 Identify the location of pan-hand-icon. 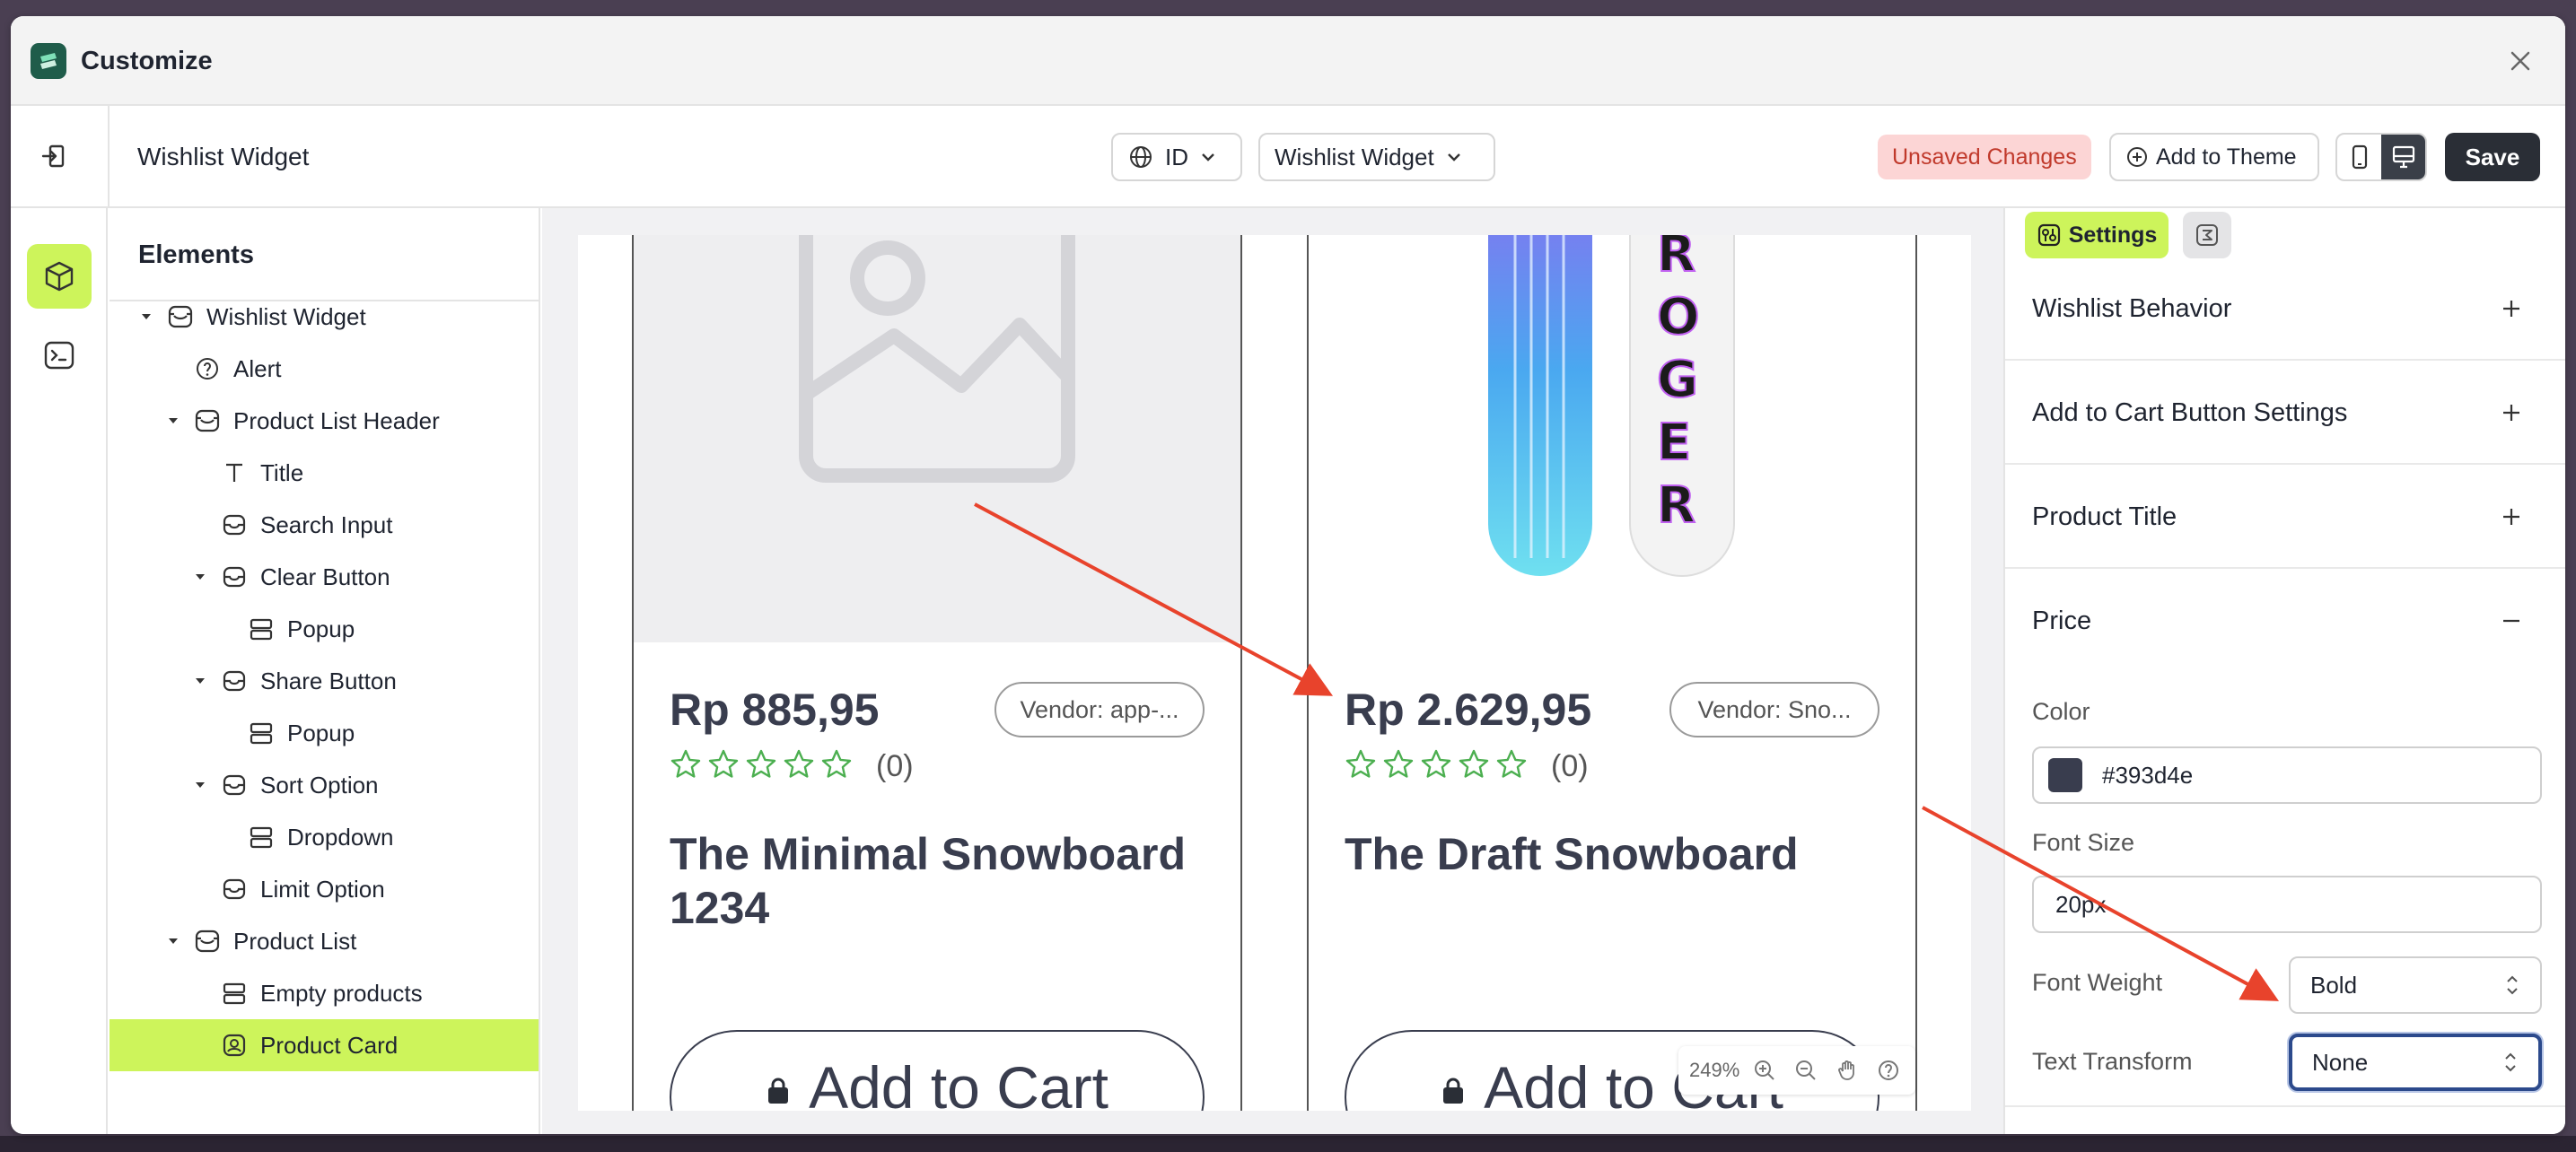
(1847, 1070).